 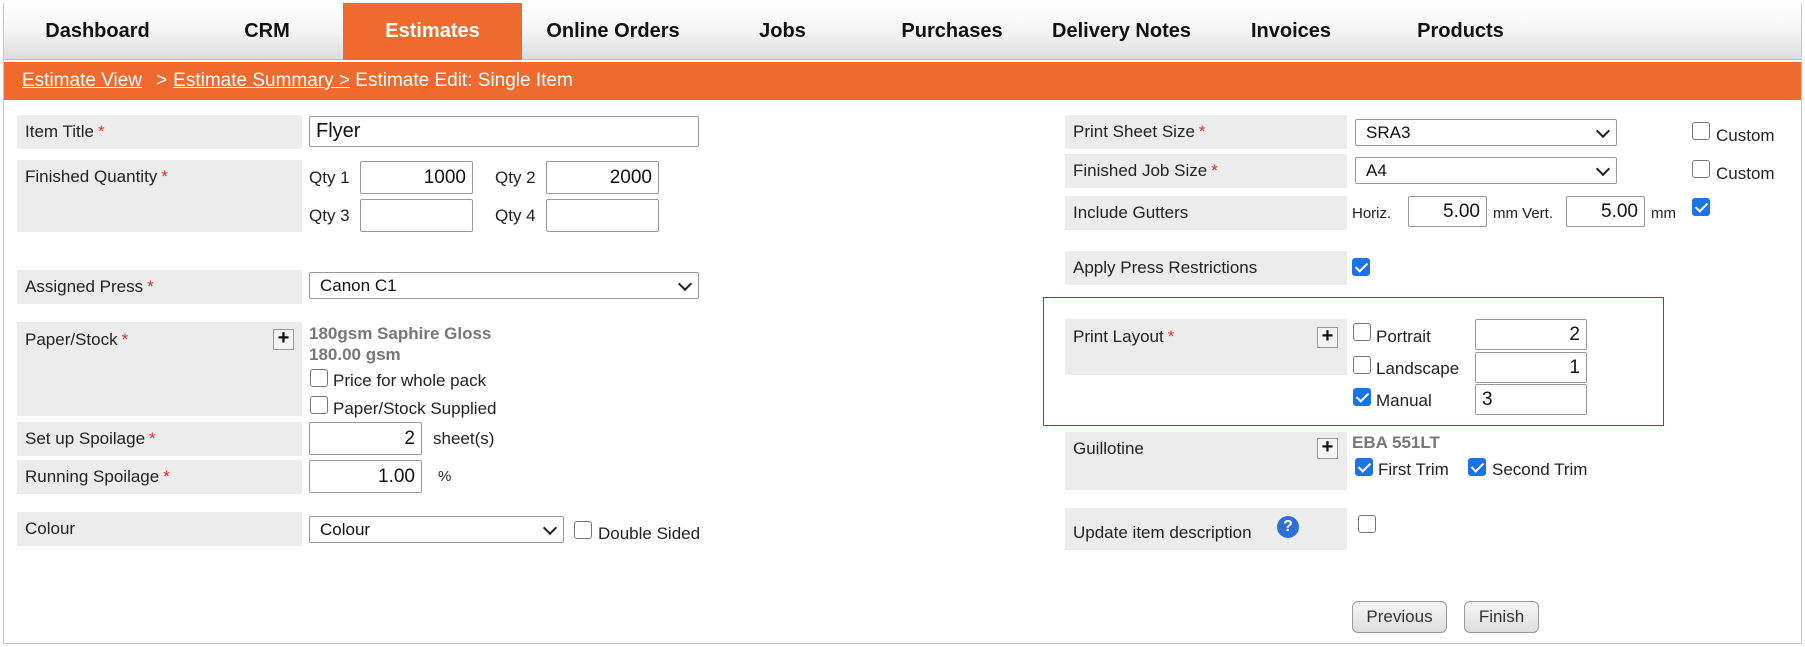 I want to click on nav-invoices: Invoices, so click(x=1291, y=31).